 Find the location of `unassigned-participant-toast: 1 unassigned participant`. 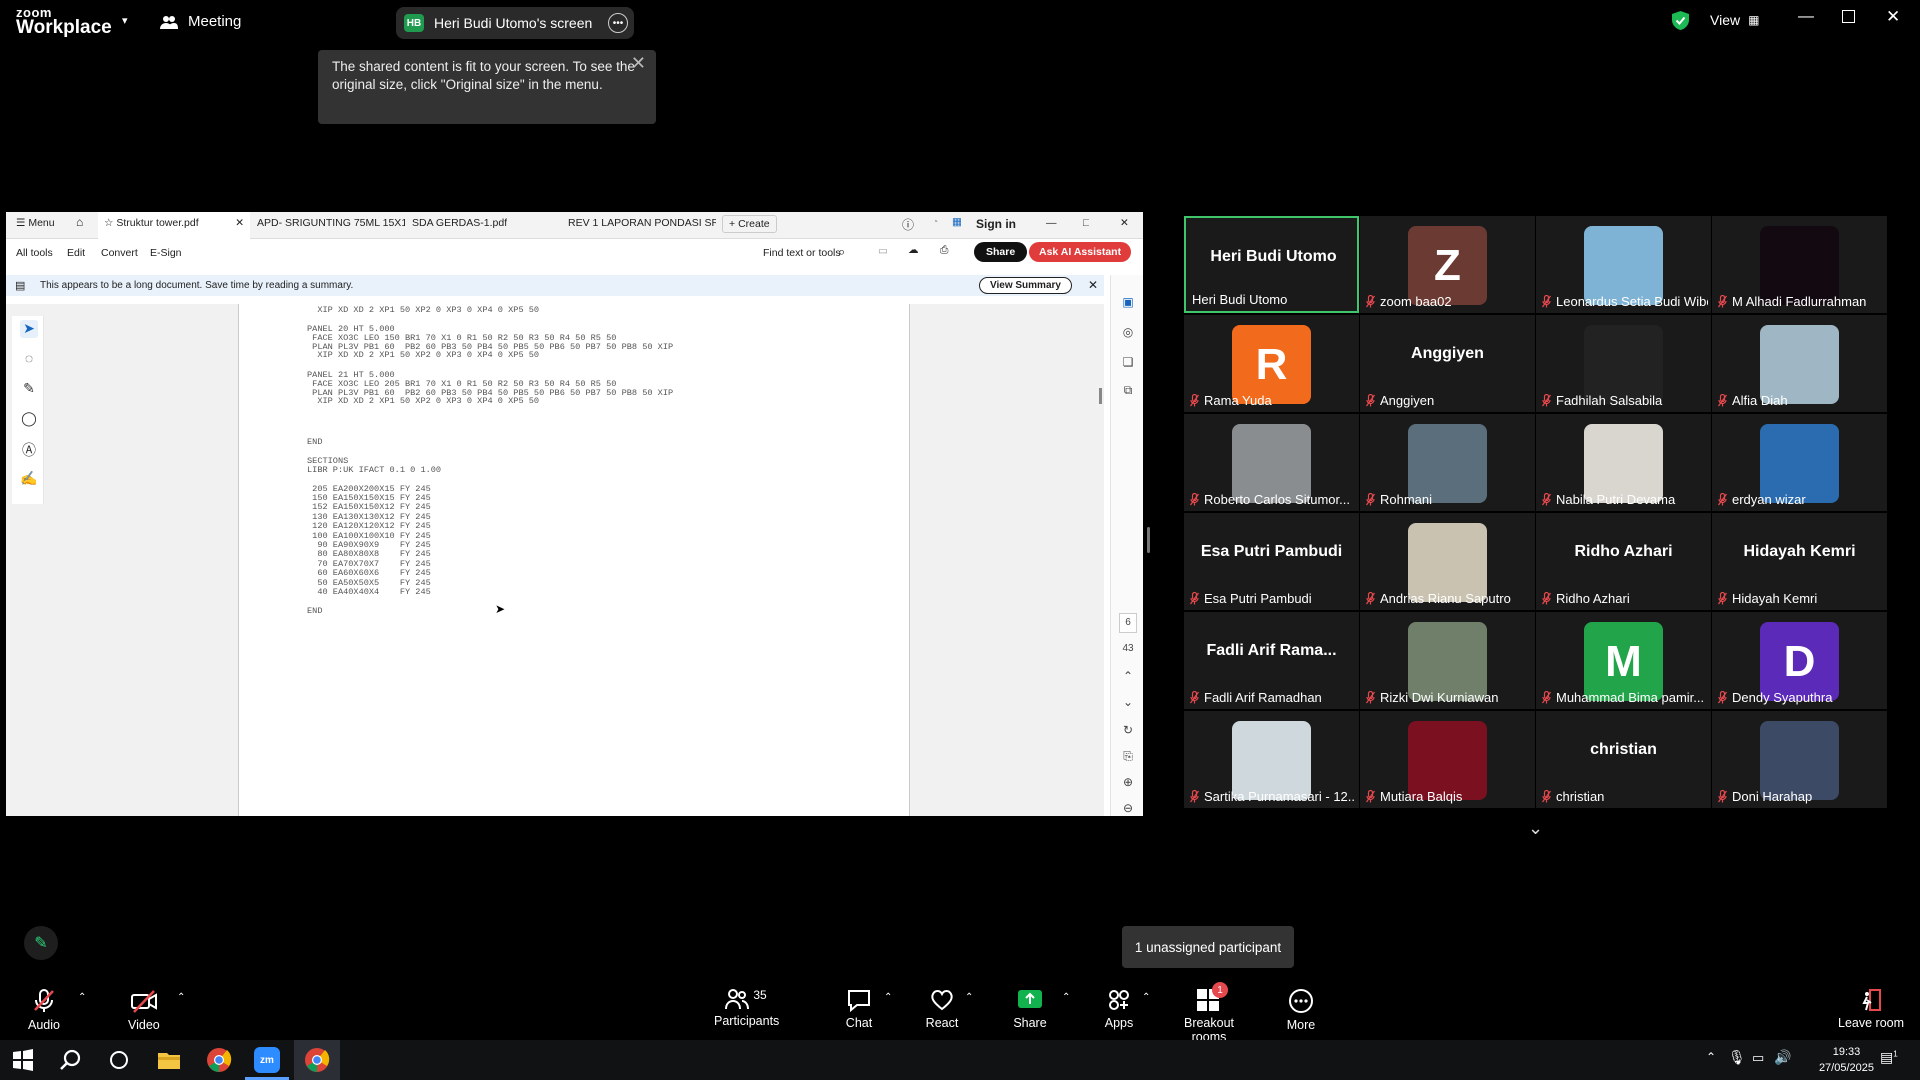

unassigned-participant-toast: 1 unassigned participant is located at coordinates (1208, 947).